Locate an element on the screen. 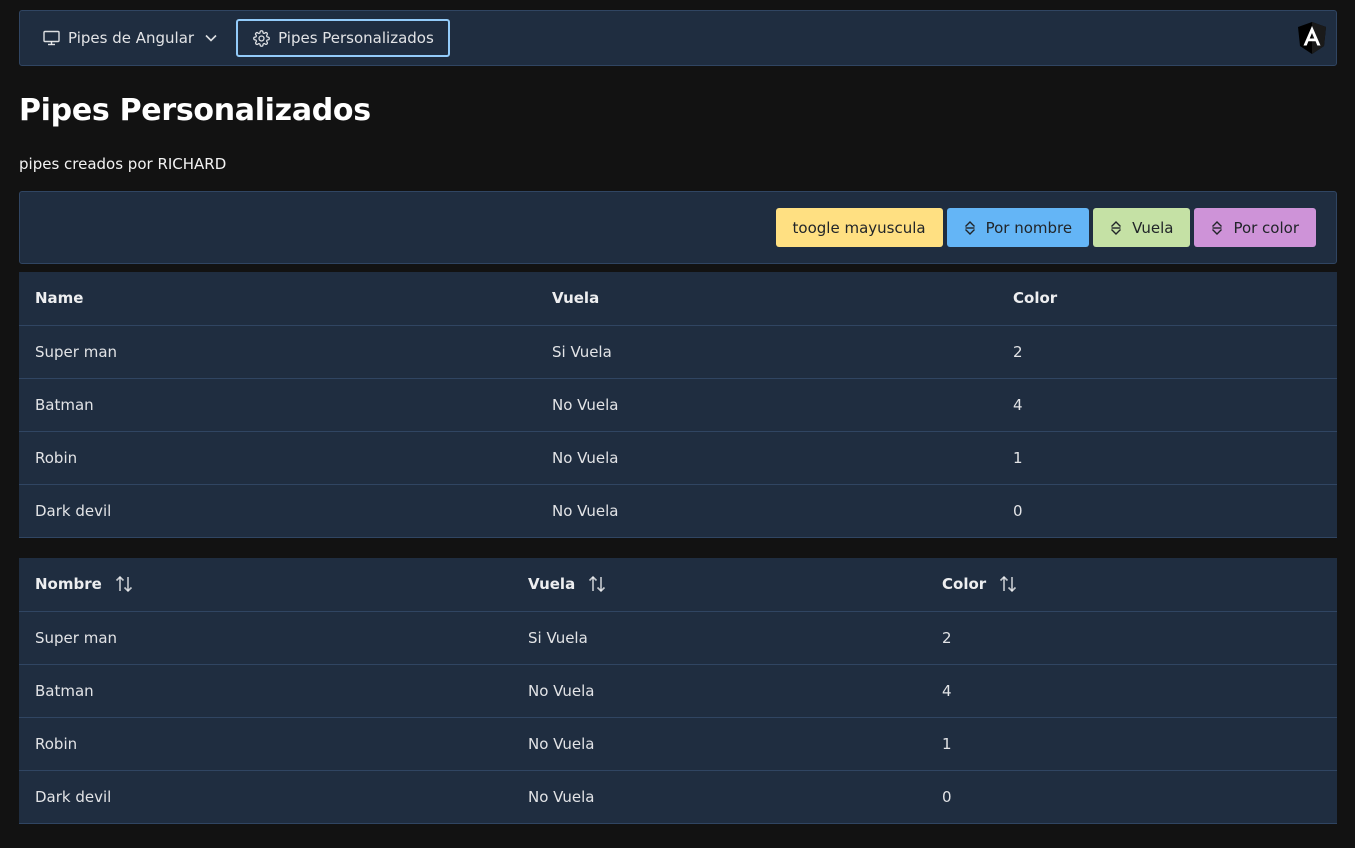 This screenshot has height=848, width=1355. column-header-flies: Vuela is located at coordinates (766, 299).